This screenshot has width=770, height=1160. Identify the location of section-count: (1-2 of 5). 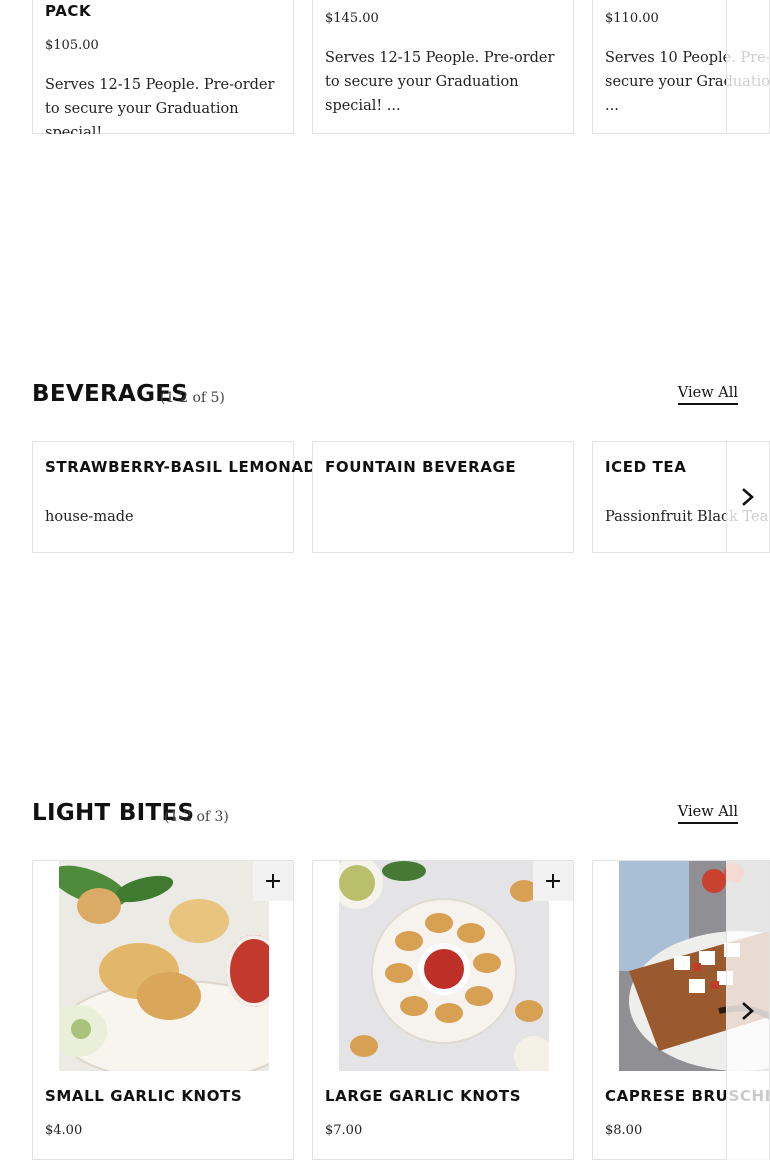
(192, 398).